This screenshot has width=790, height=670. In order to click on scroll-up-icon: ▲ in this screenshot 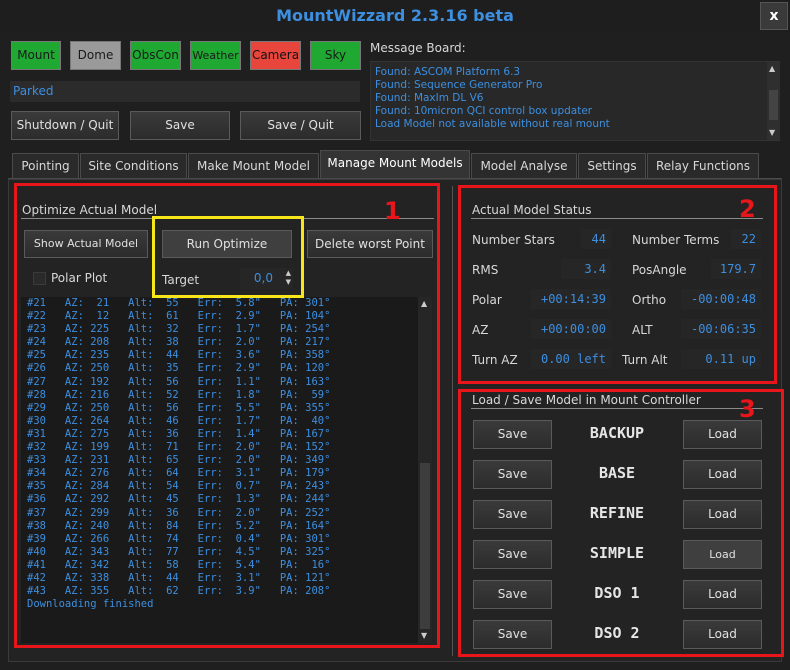, I will do `click(772, 68)`.